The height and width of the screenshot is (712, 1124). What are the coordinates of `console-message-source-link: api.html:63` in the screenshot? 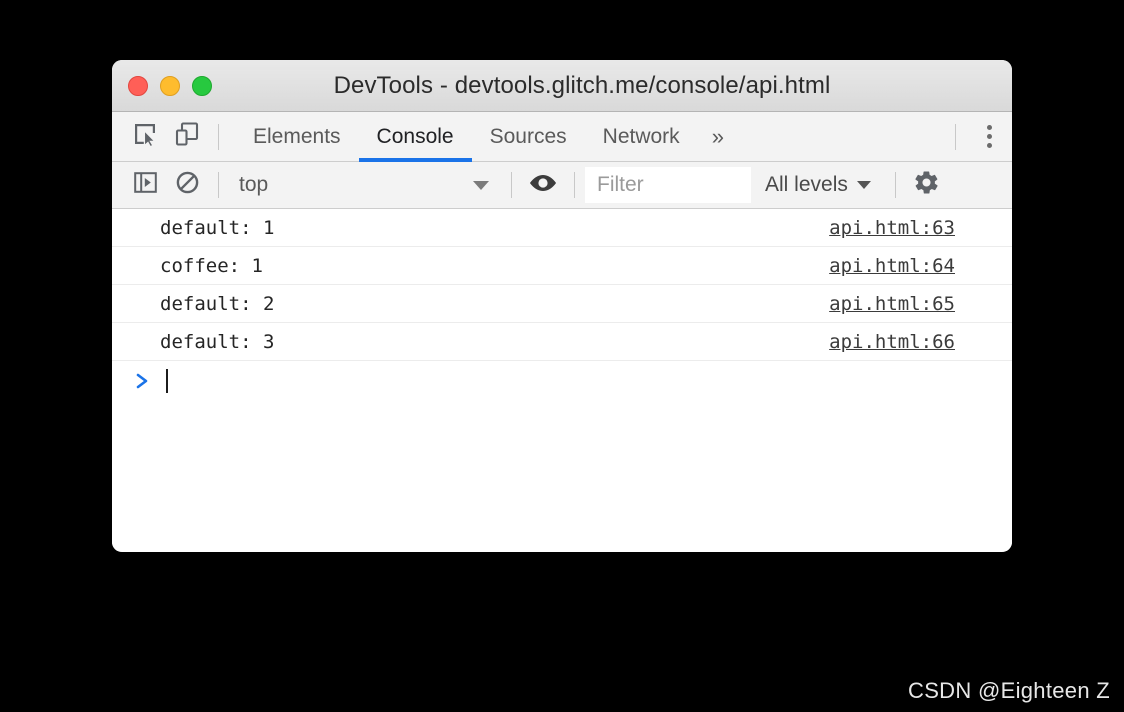 It's located at (892, 228).